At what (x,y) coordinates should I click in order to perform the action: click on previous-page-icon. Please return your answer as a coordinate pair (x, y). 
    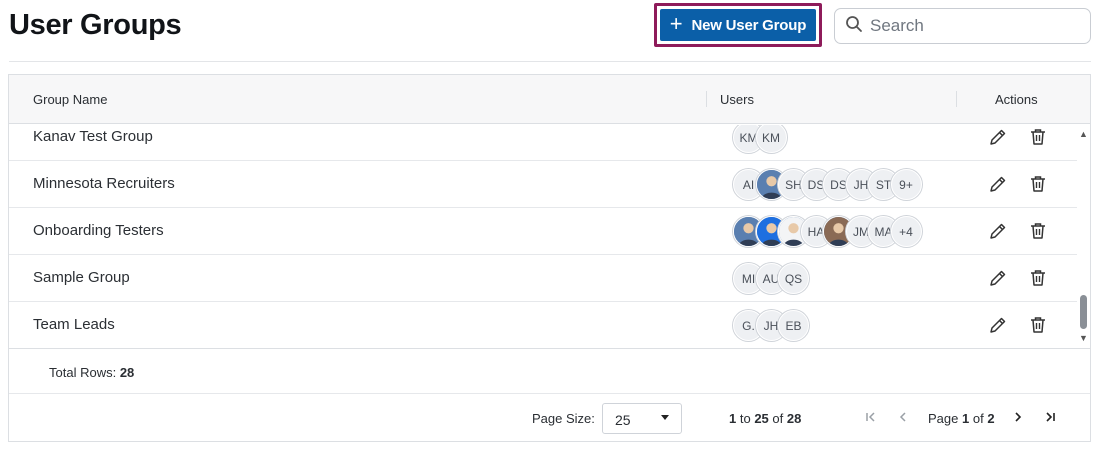
    Looking at the image, I should click on (903, 417).